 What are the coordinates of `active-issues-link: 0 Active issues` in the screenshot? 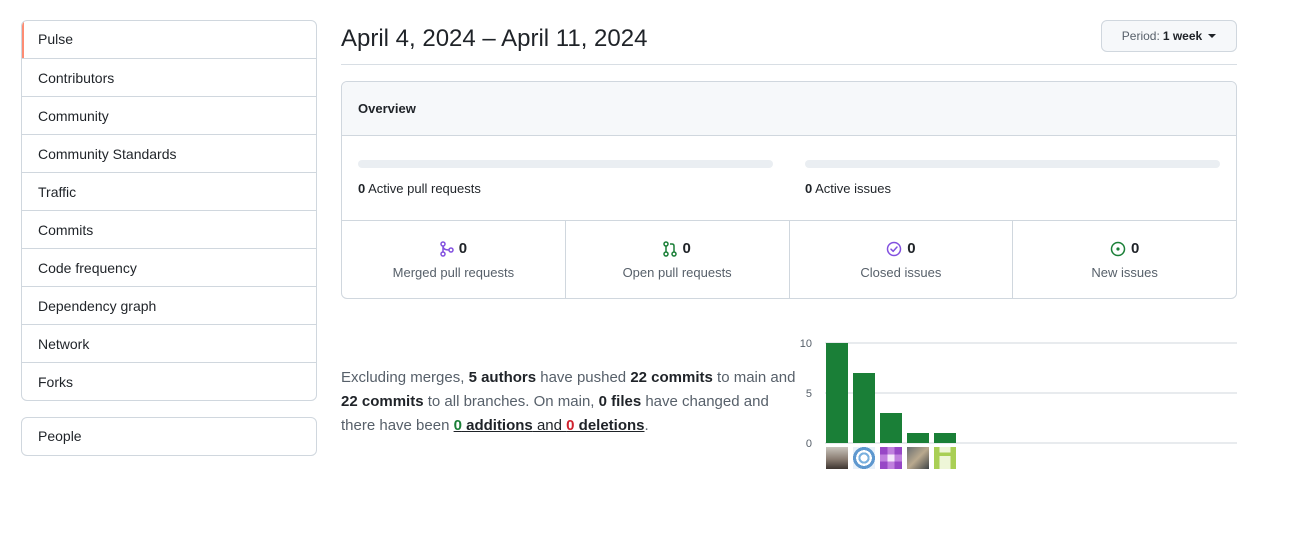 It's located at (848, 188).